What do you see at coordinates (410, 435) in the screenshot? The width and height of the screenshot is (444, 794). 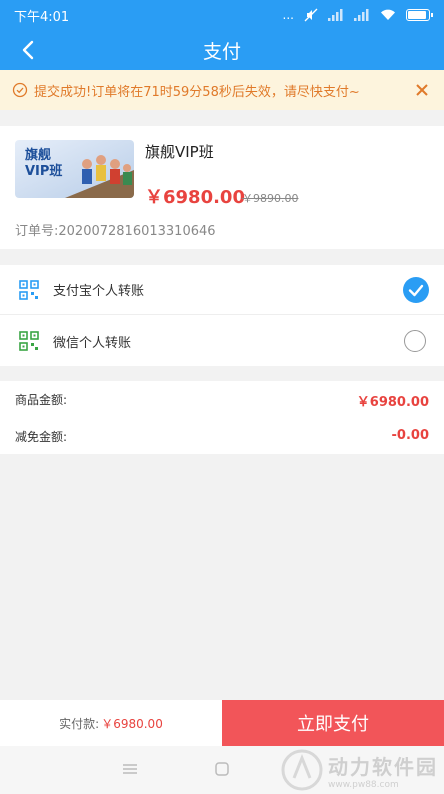 I see `discount-amount-value: -0.00` at bounding box center [410, 435].